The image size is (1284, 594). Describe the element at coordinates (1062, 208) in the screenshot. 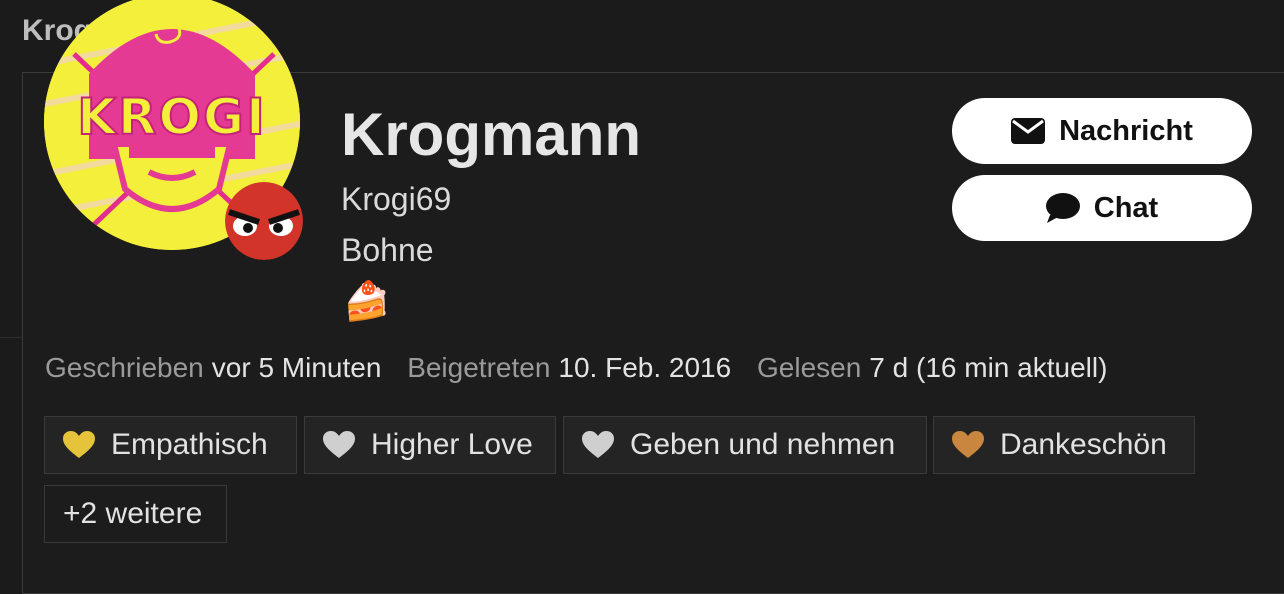

I see `chat-bubble-icon` at that location.